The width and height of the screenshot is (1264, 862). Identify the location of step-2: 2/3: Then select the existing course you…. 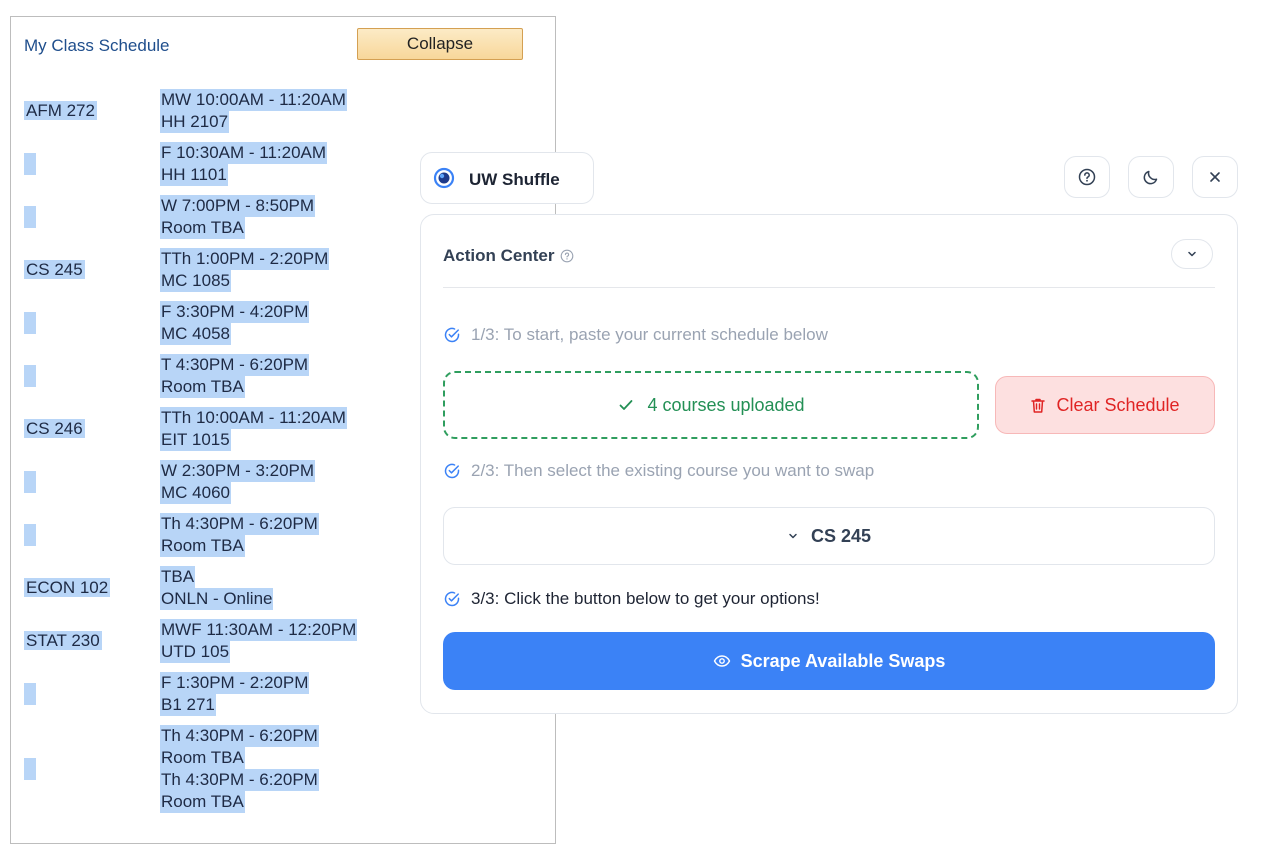
(658, 471).